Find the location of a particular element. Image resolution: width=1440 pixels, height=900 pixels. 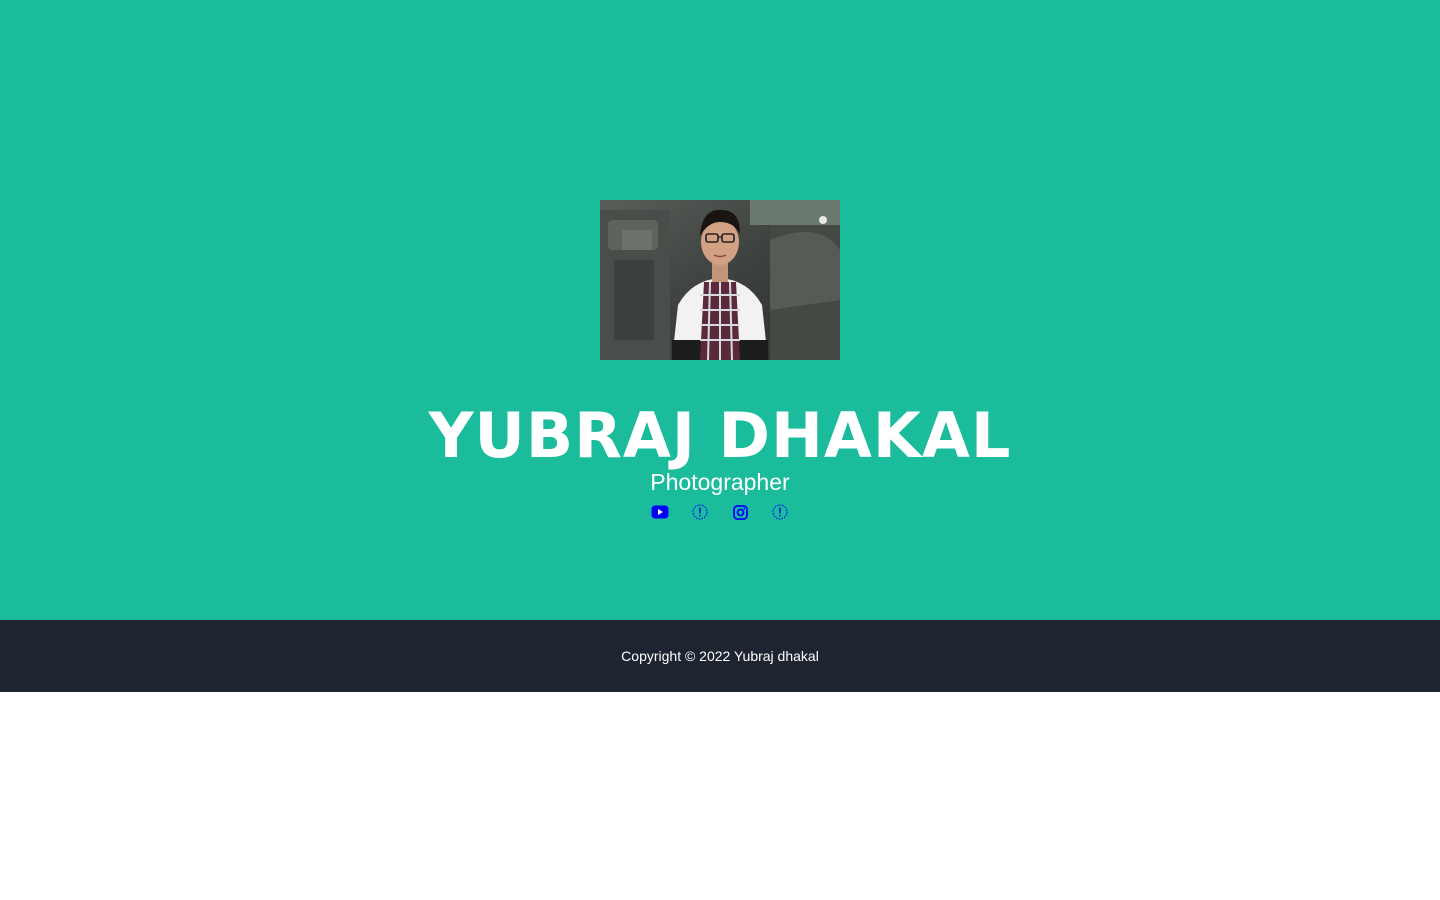

instagram-icon is located at coordinates (740, 512).